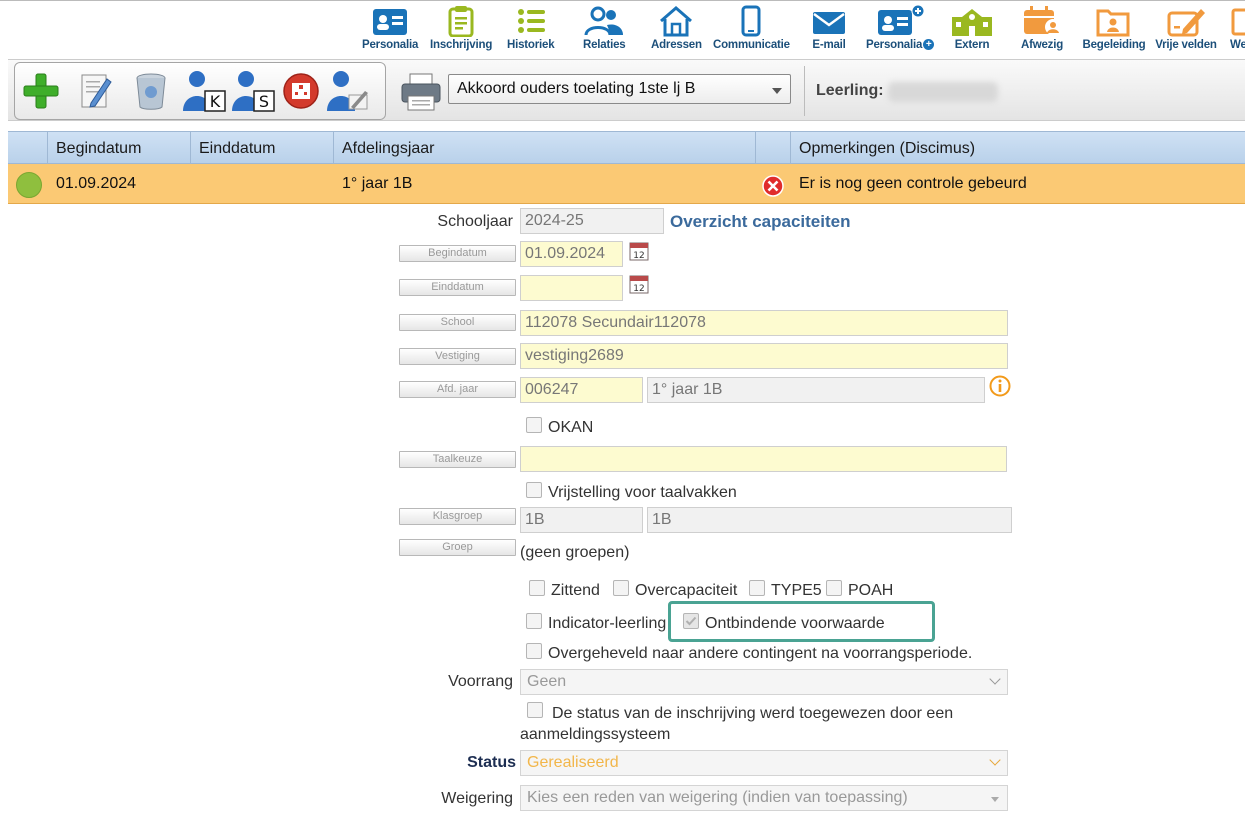 The image size is (1245, 816). What do you see at coordinates (457, 547) in the screenshot?
I see `groep-label-button: Groep` at bounding box center [457, 547].